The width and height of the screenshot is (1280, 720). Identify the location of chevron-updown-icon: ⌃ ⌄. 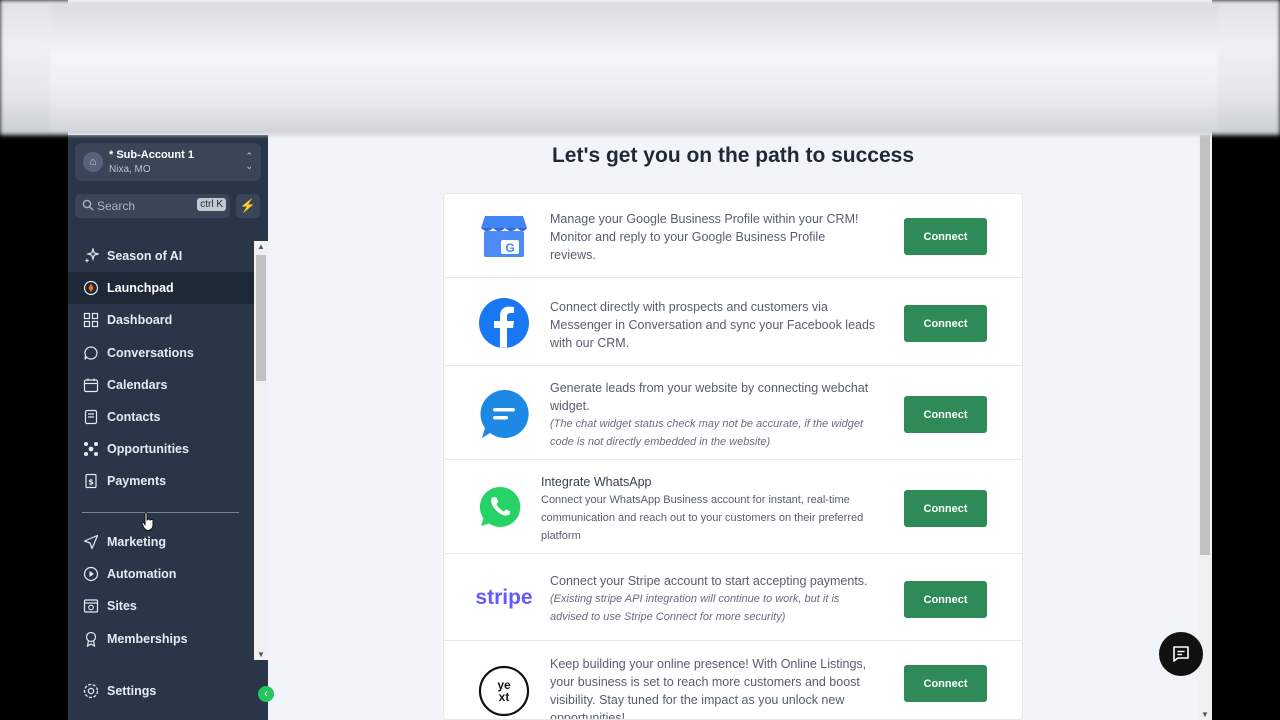
(249, 161).